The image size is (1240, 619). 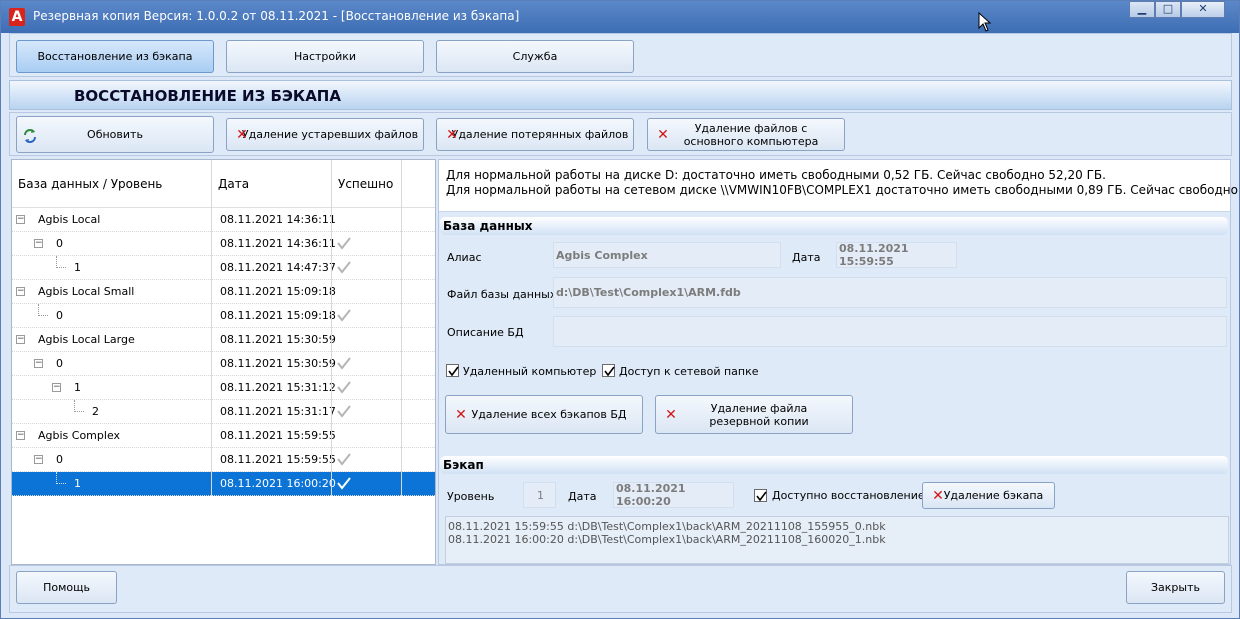 I want to click on backup-date-field: 08.11.2021 16:00:20, so click(x=673, y=495).